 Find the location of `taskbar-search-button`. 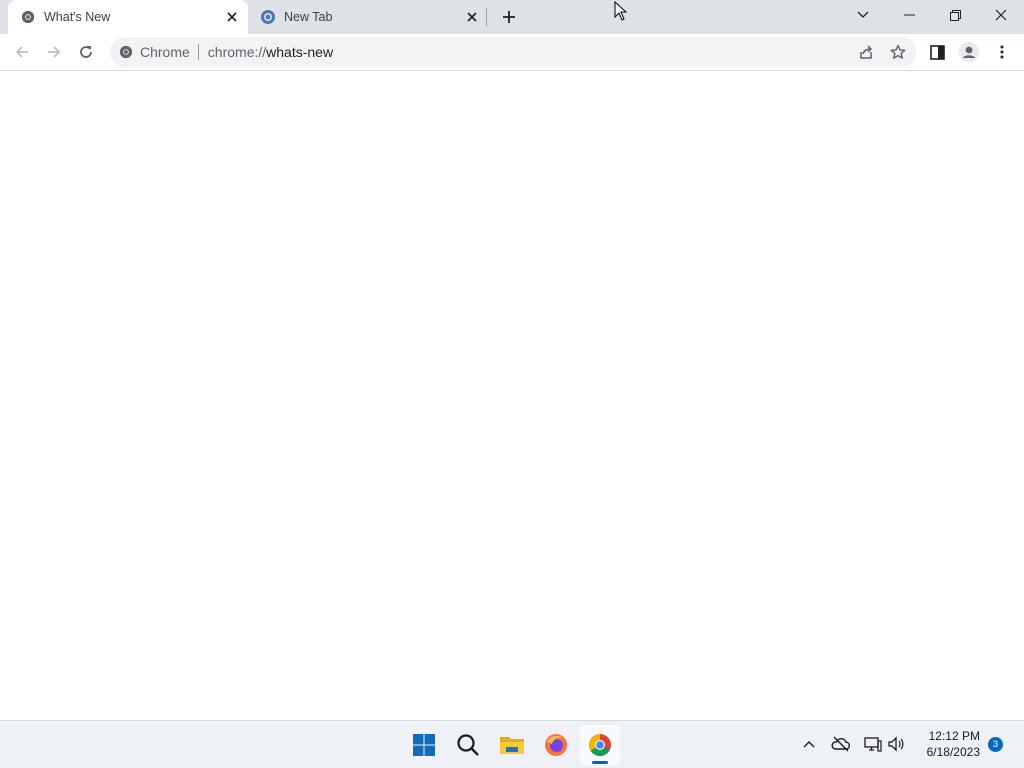

taskbar-search-button is located at coordinates (468, 745).